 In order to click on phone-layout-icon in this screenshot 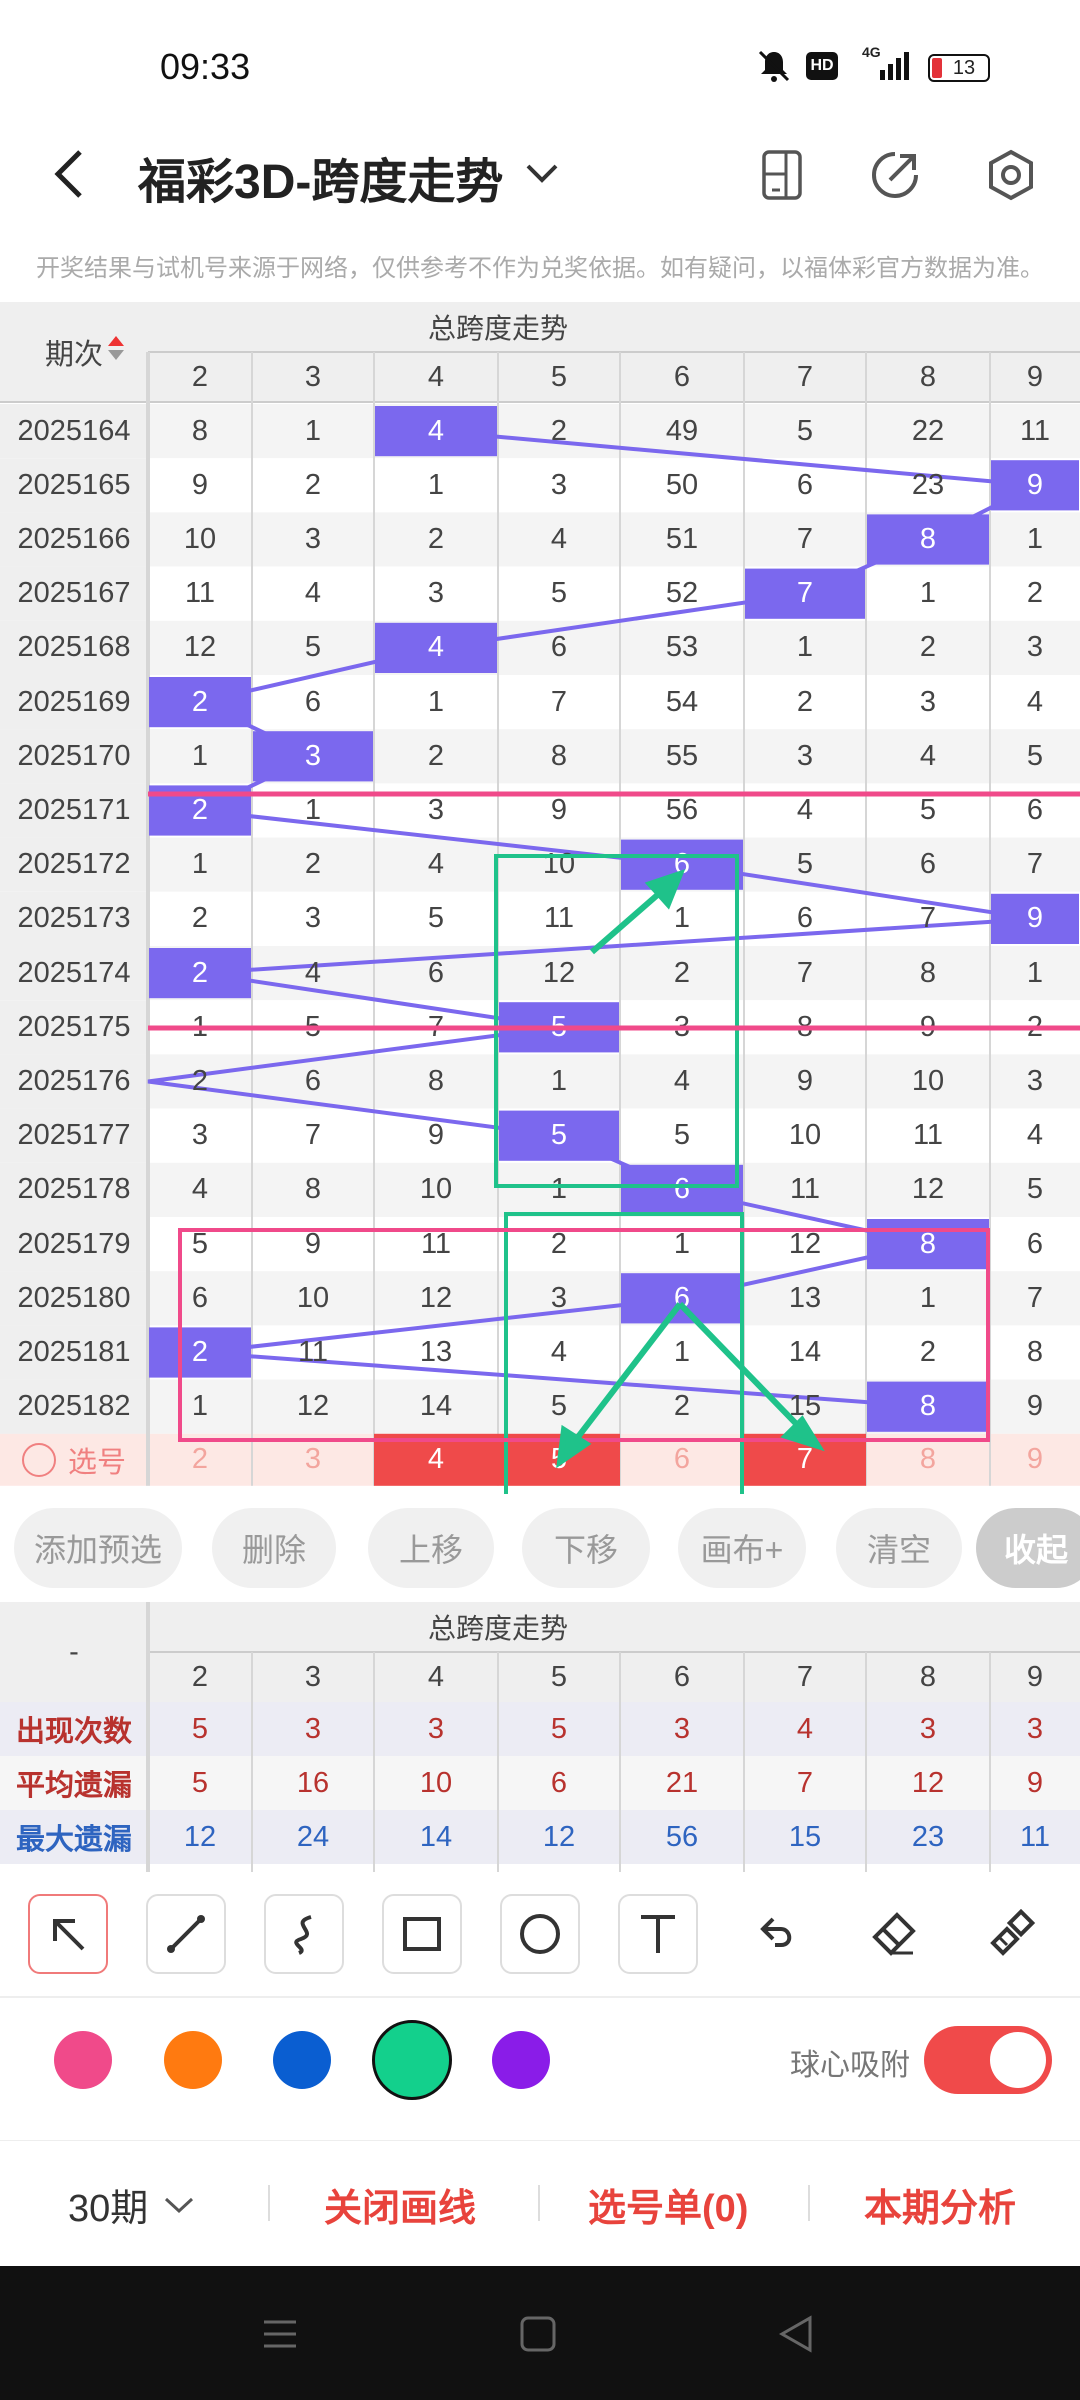, I will do `click(783, 175)`.